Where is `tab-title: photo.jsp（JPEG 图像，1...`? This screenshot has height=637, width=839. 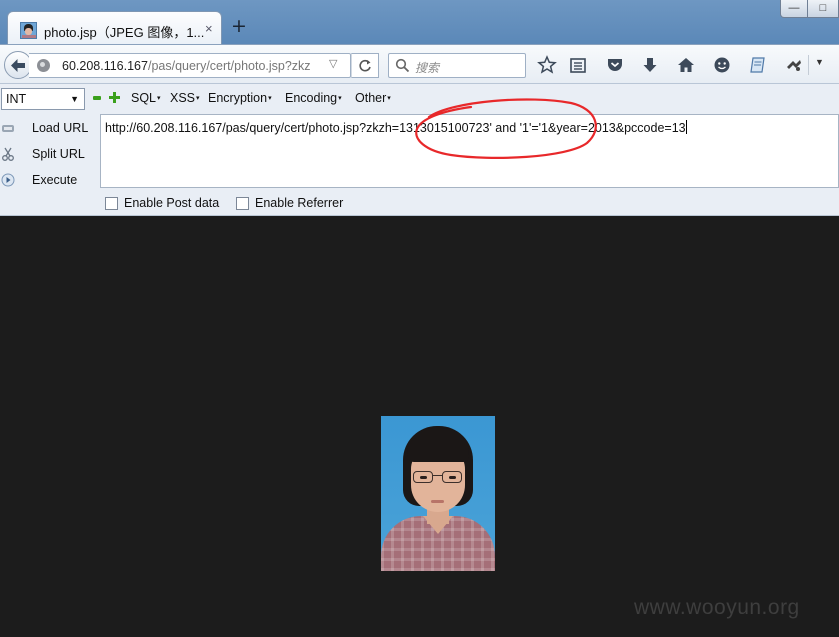 tab-title: photo.jsp（JPEG 图像，1... is located at coordinates (124, 32).